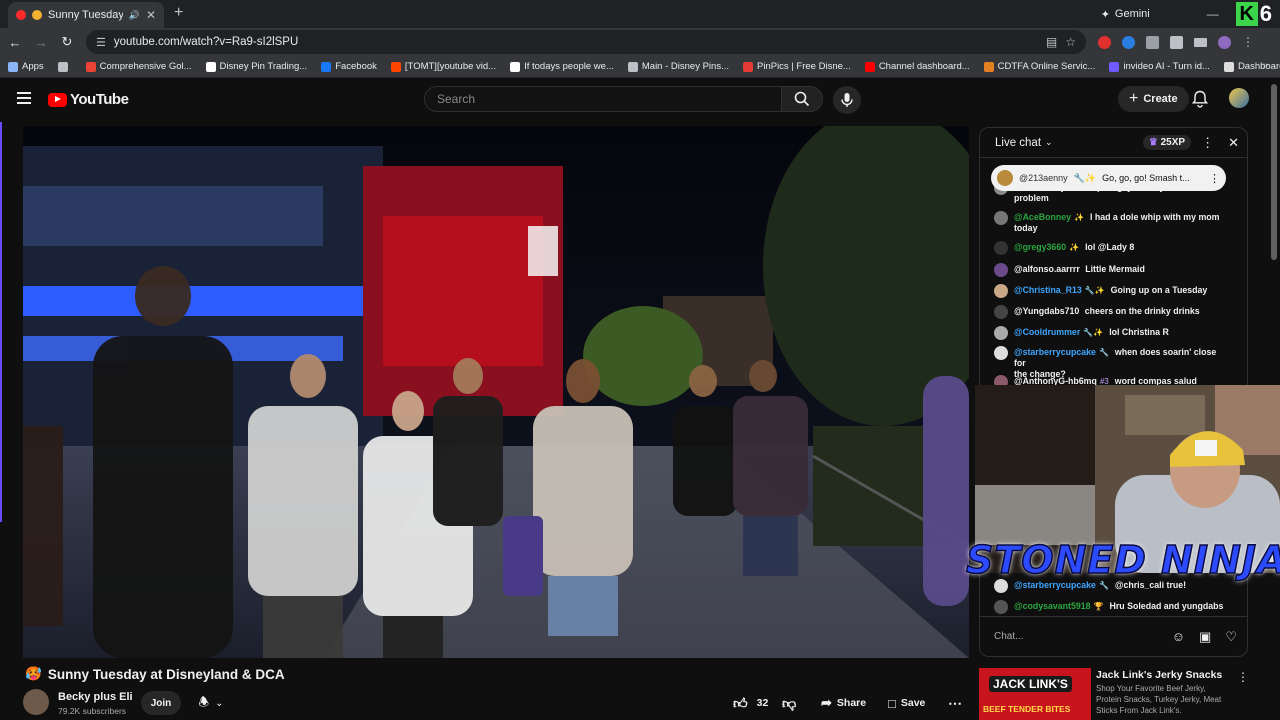 This screenshot has width=1280, height=720. I want to click on save-button: □ Save, so click(906, 703).